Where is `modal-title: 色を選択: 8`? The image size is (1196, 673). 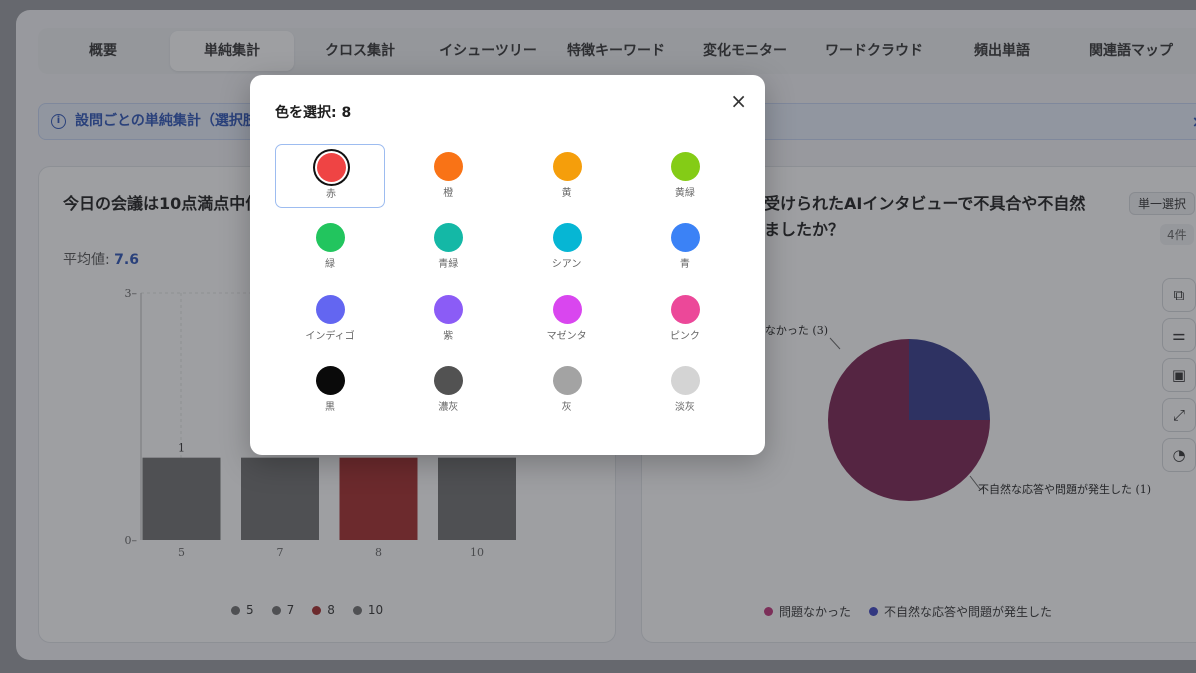
modal-title: 色を選択: 8 is located at coordinates (313, 113).